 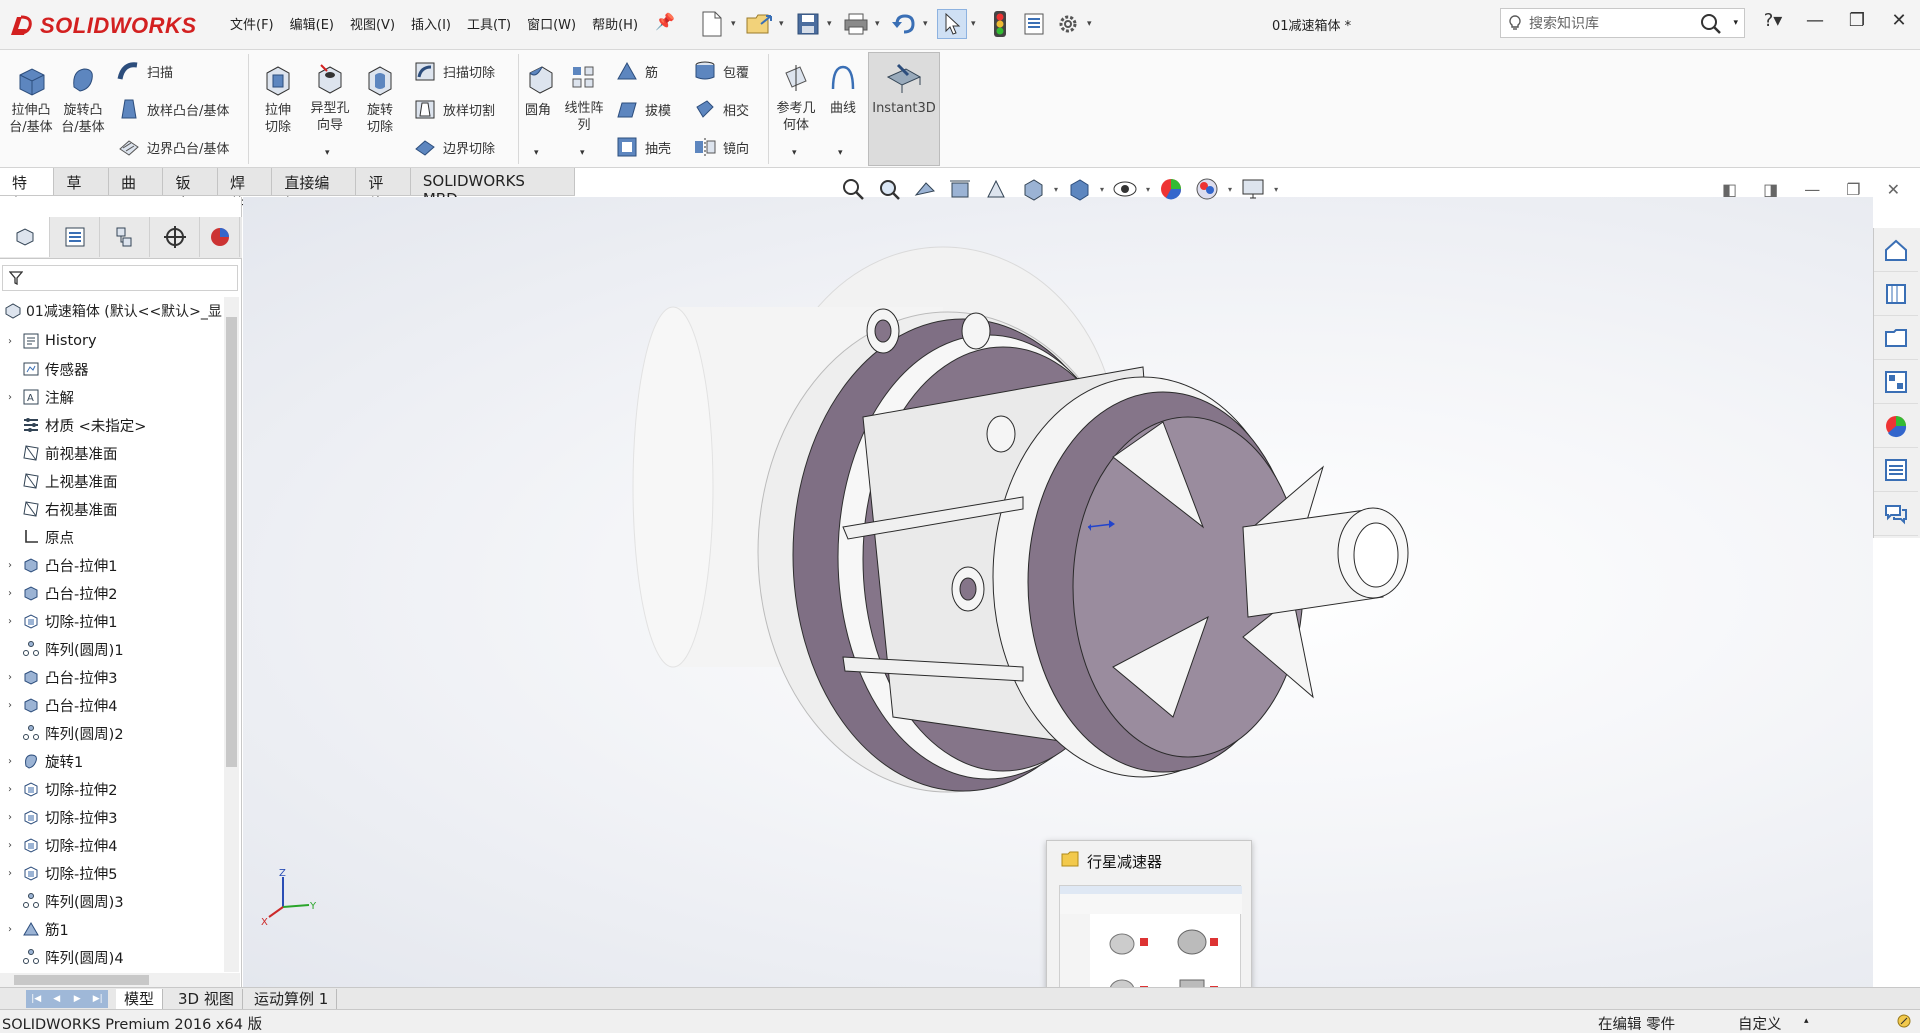 What do you see at coordinates (112, 929) in the screenshot?
I see `tree-item: › 筋1` at bounding box center [112, 929].